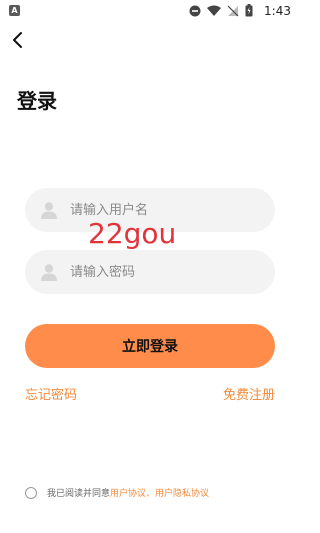  I want to click on status-time: 1:43, so click(277, 11).